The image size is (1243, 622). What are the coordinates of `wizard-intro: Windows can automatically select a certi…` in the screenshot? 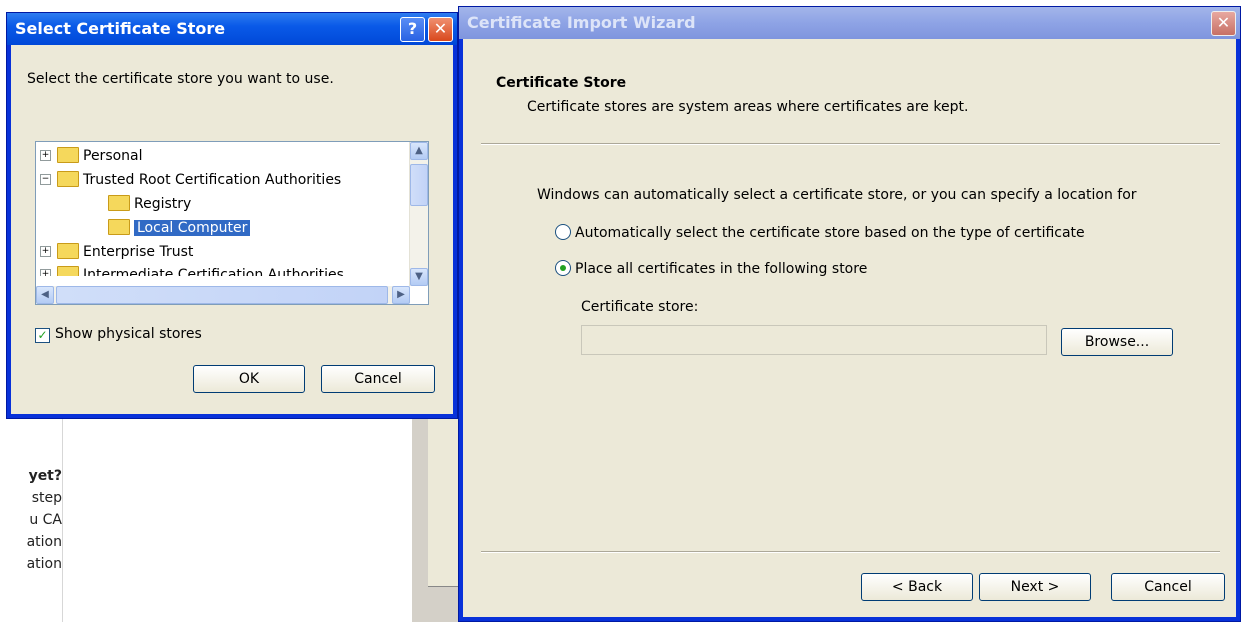 It's located at (837, 195).